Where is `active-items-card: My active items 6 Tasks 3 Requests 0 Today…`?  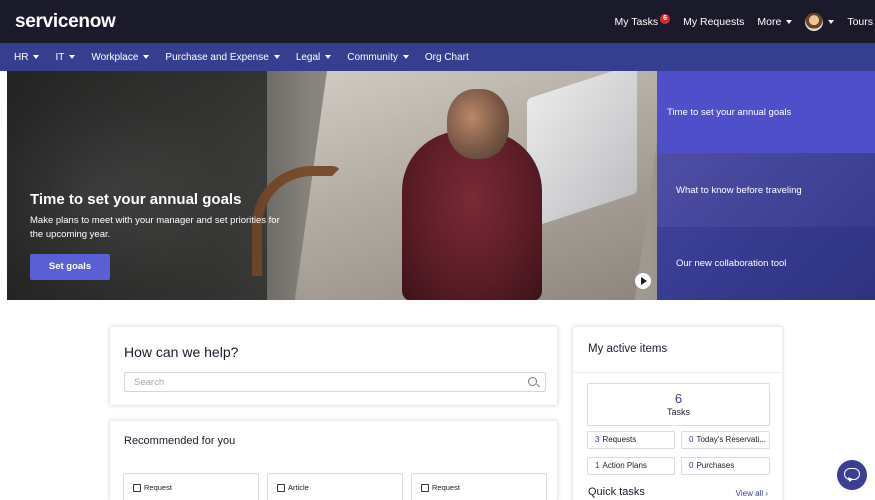 active-items-card: My active items 6 Tasks 3 Requests 0 Today… is located at coordinates (677, 413).